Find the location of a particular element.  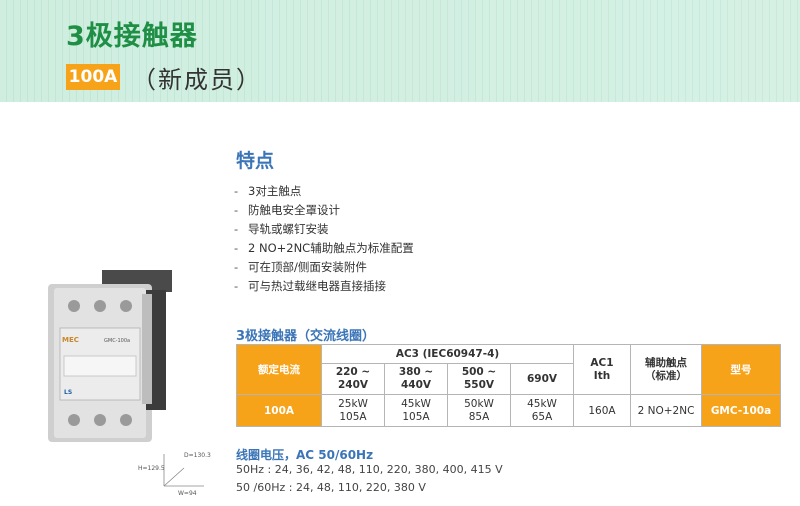

coil-voltage-title: 线圈电压，AC 50/60Hz is located at coordinates (305, 455).